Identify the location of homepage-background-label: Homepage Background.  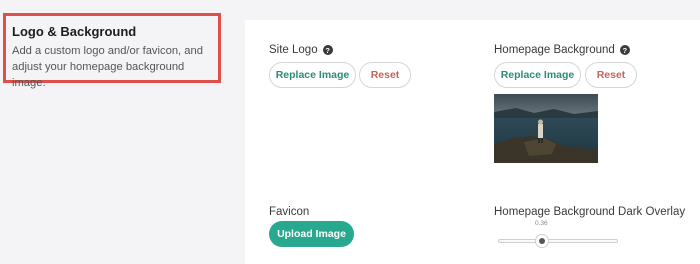
(554, 50).